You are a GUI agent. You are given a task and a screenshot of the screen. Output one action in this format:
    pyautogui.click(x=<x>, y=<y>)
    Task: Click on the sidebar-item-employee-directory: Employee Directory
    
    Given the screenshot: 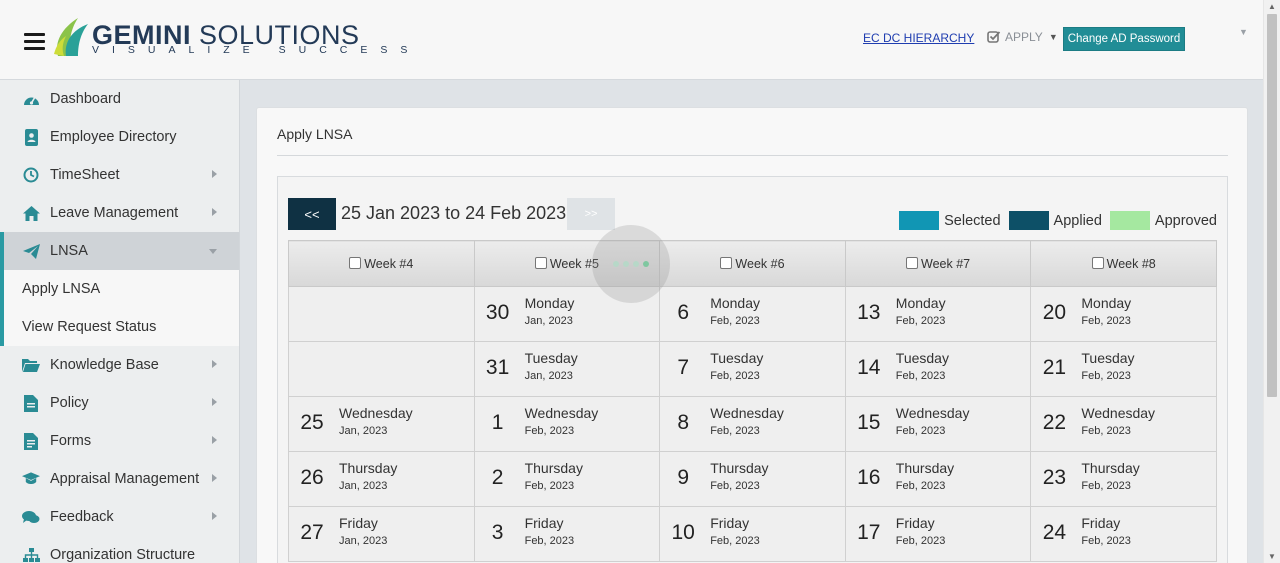 What is the action you would take?
    pyautogui.click(x=119, y=137)
    